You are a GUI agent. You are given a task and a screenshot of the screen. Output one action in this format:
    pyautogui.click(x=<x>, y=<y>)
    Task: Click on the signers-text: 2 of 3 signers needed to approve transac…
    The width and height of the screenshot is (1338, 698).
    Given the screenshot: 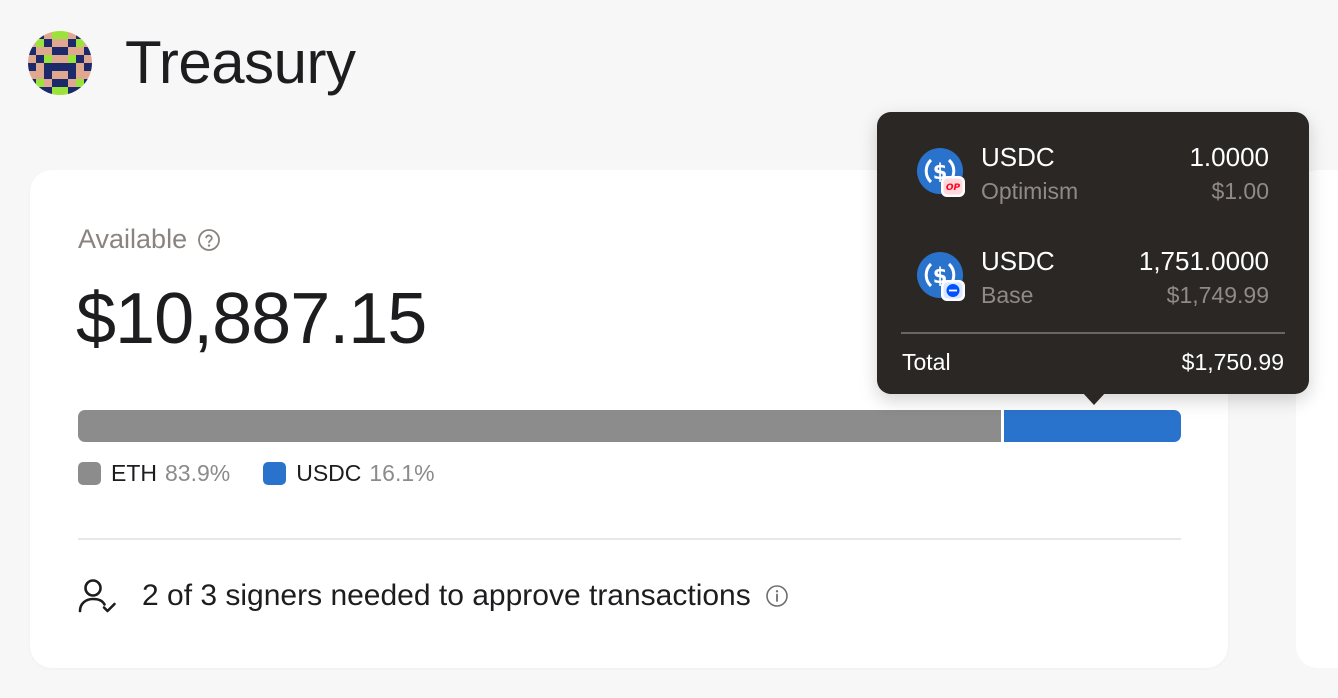 What is the action you would take?
    pyautogui.click(x=446, y=595)
    